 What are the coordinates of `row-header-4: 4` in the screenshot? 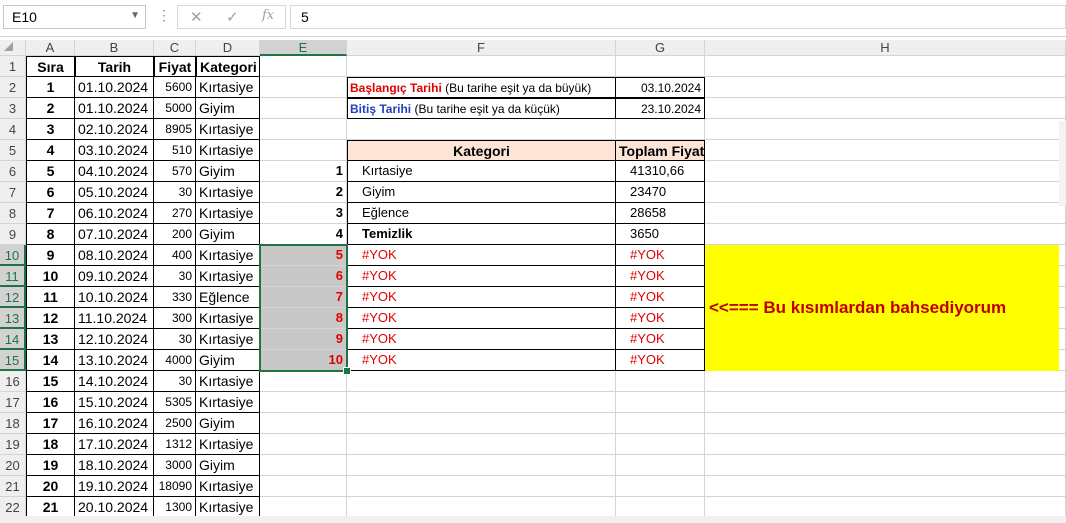 It's located at (13, 129).